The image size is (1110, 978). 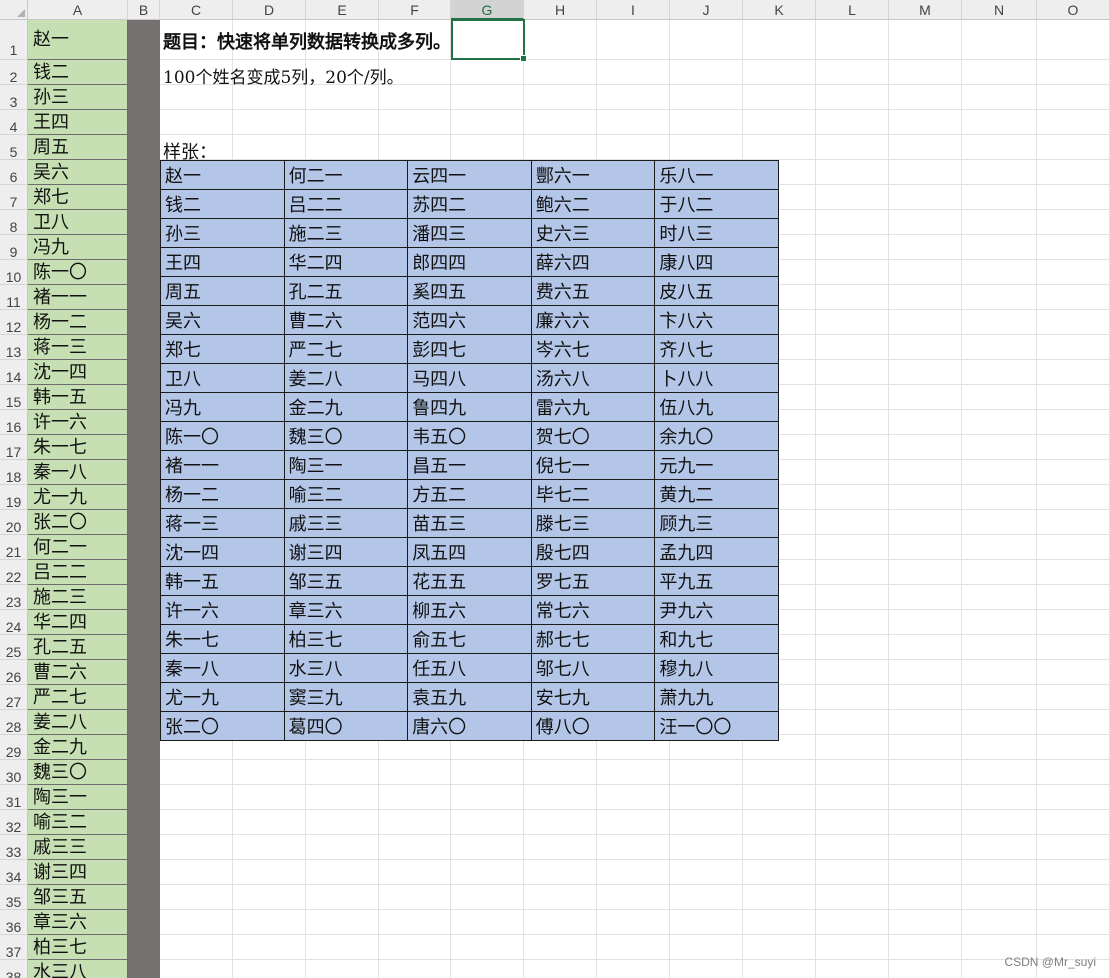 What do you see at coordinates (14, 297) in the screenshot?
I see `row-header-11: 11` at bounding box center [14, 297].